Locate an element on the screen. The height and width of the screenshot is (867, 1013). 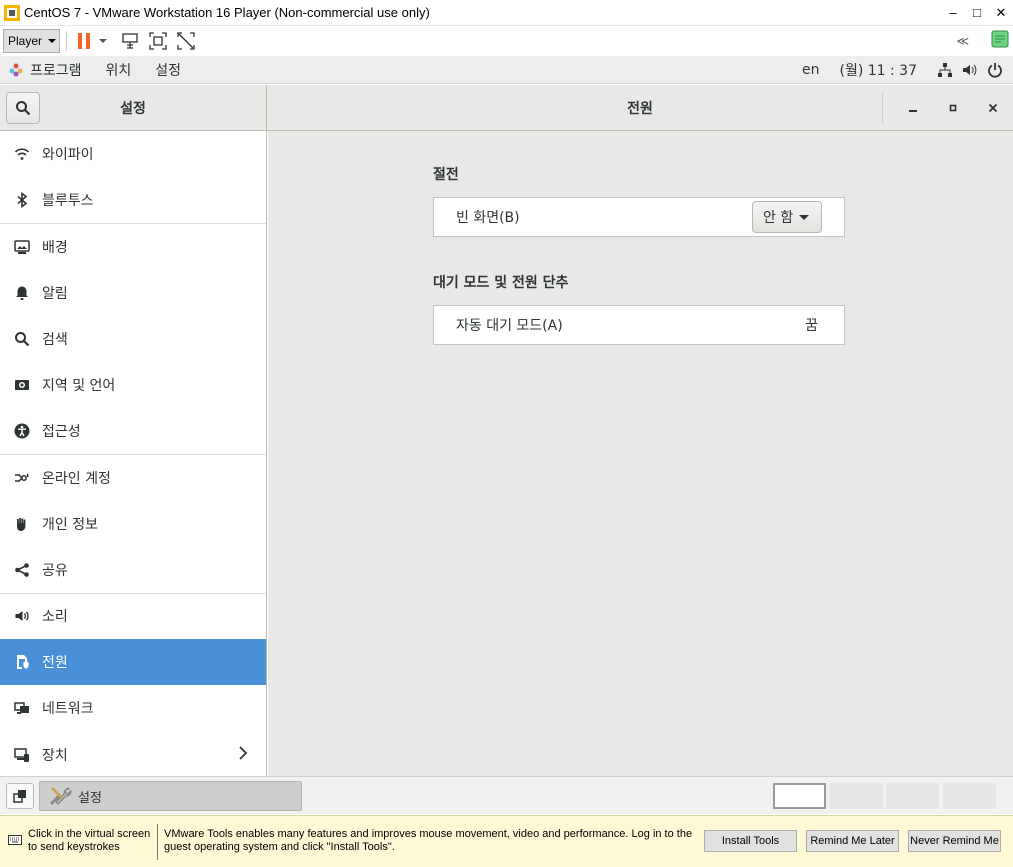
player-menu-button: Player is located at coordinates (31, 40).